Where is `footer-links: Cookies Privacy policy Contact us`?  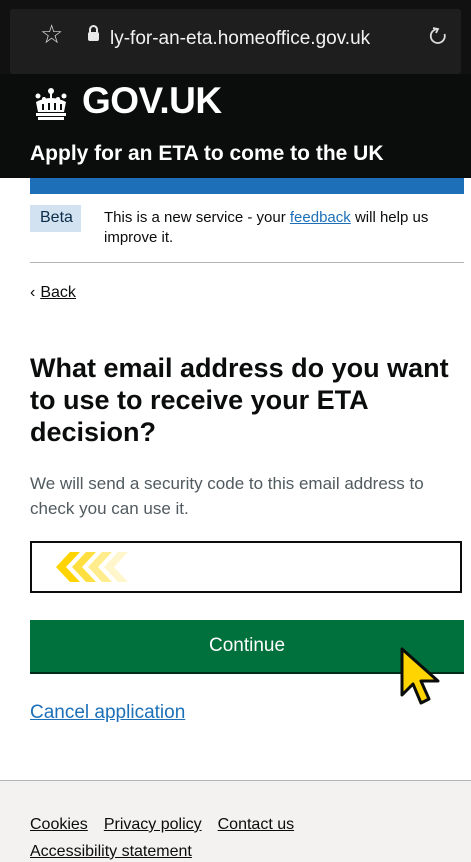 footer-links: Cookies Privacy policy Contact us is located at coordinates (170, 825).